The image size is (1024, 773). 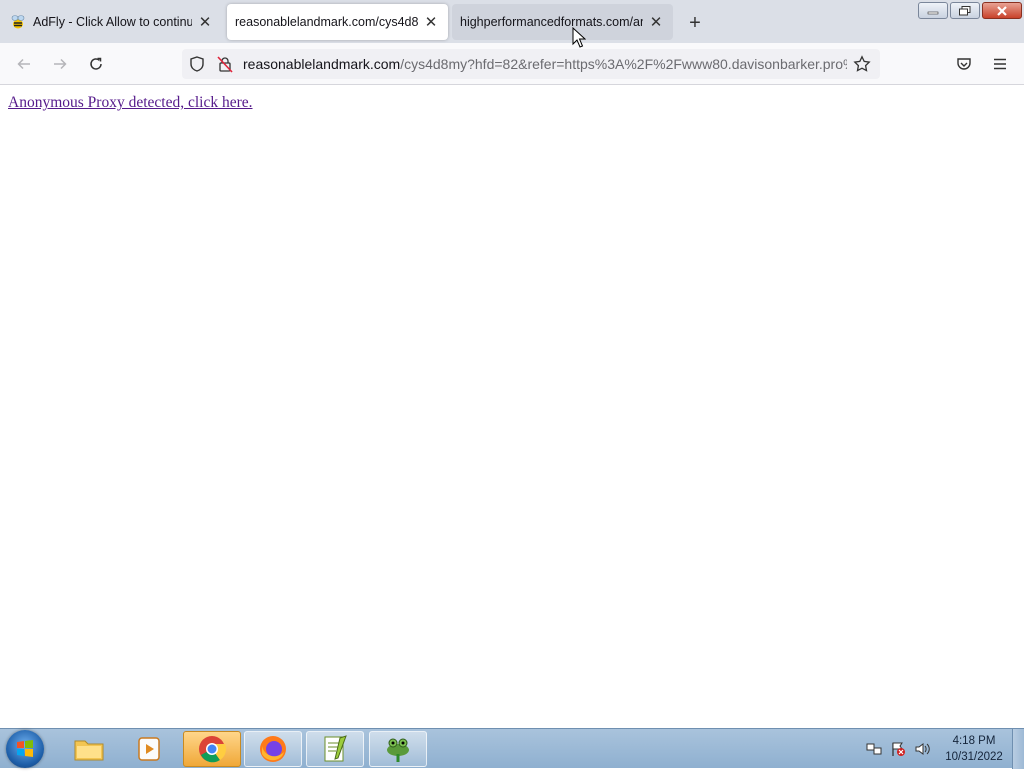 I want to click on taskbar-firefox, so click(x=273, y=749).